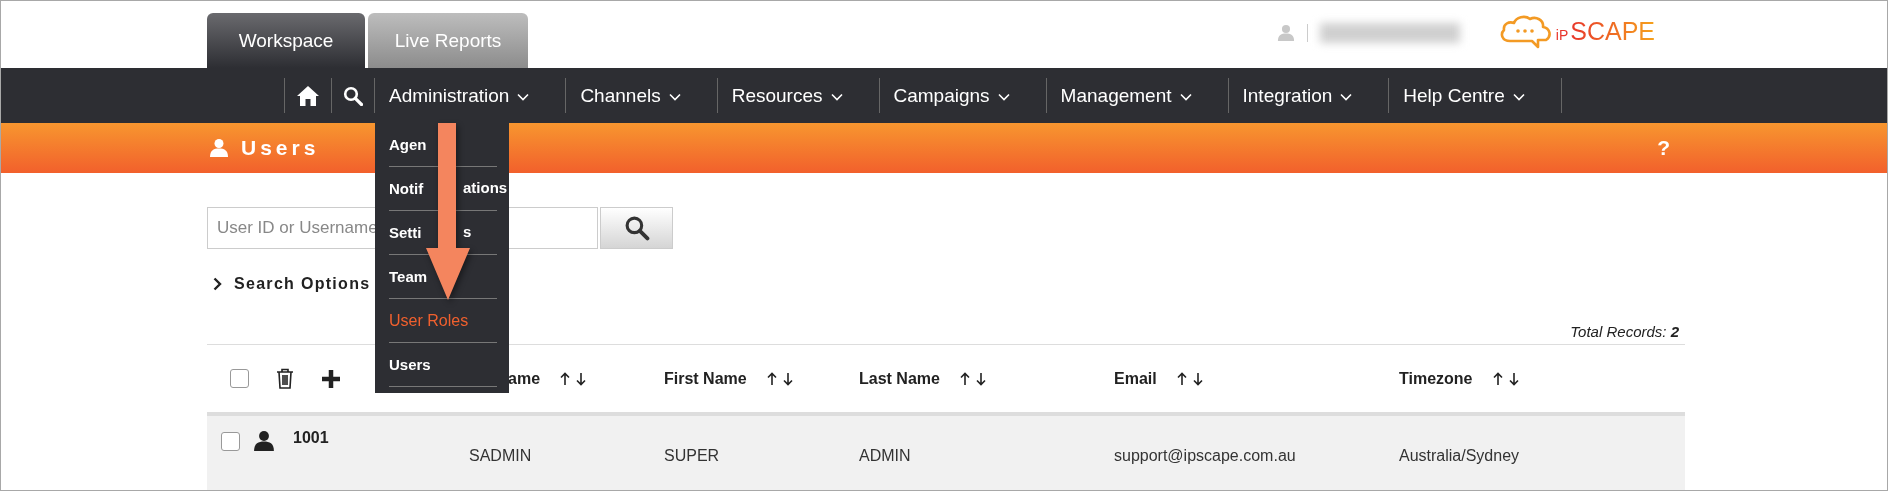  What do you see at coordinates (470, 95) in the screenshot?
I see `nav-menu: Administration` at bounding box center [470, 95].